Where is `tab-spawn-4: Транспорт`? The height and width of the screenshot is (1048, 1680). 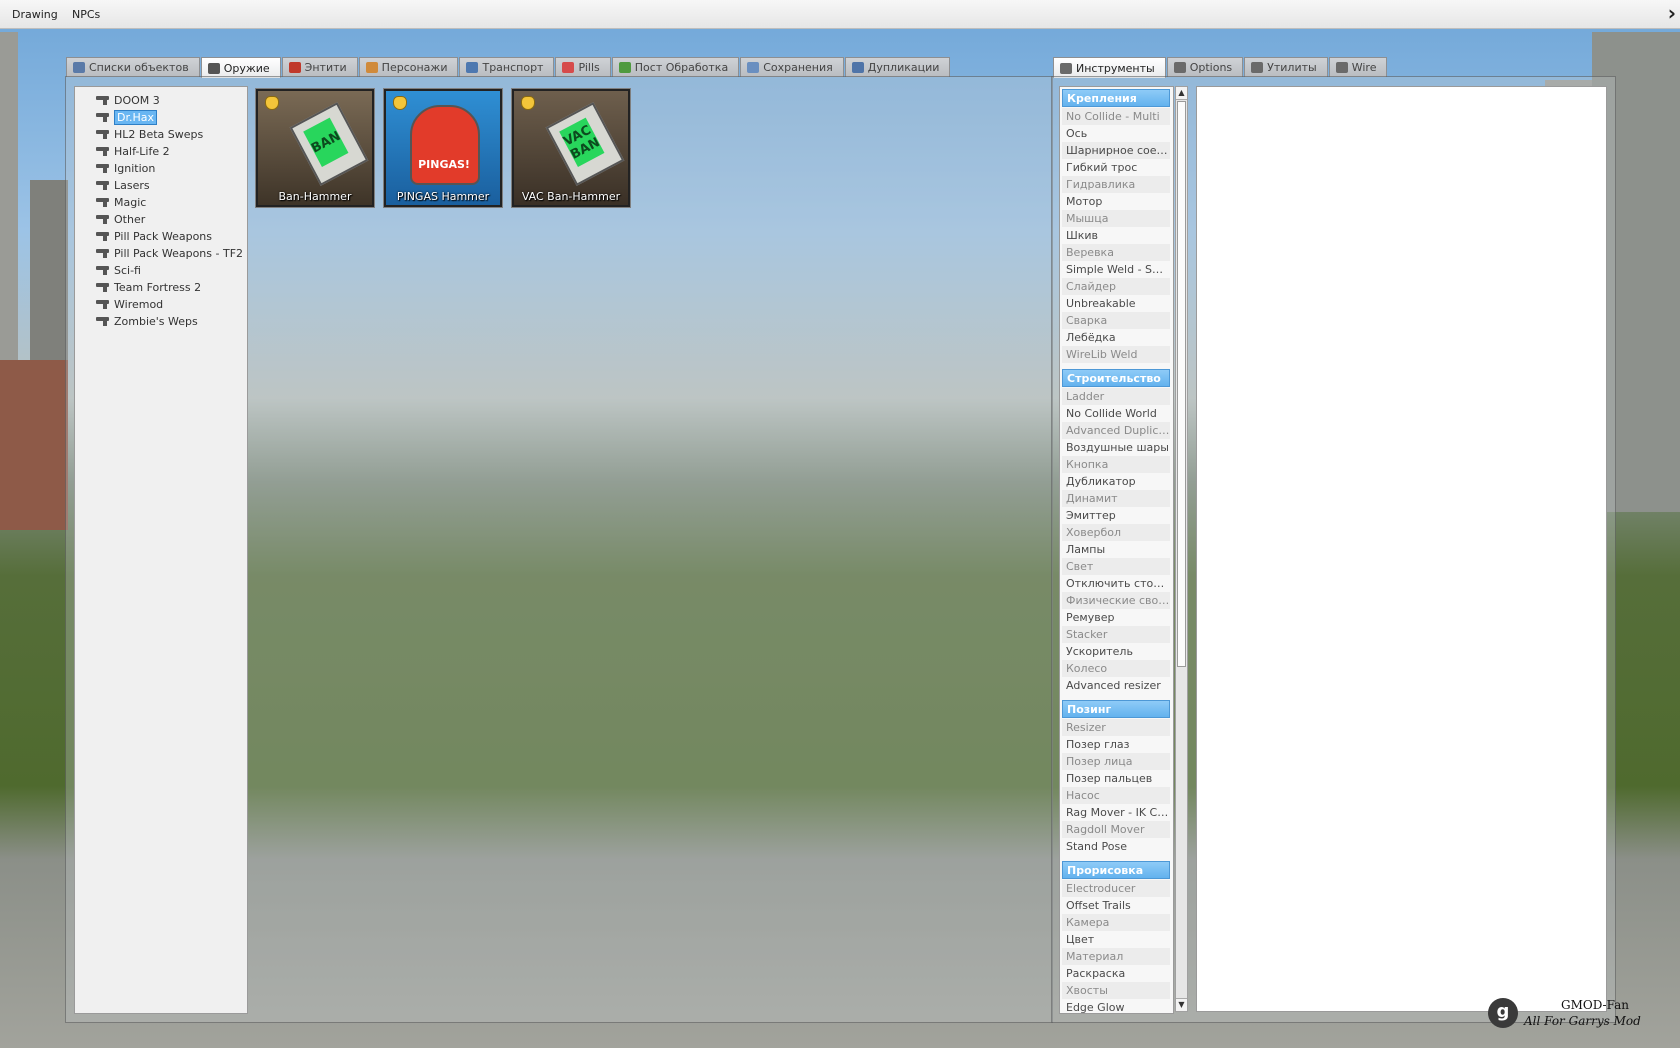 tab-spawn-4: Транспорт is located at coordinates (507, 67).